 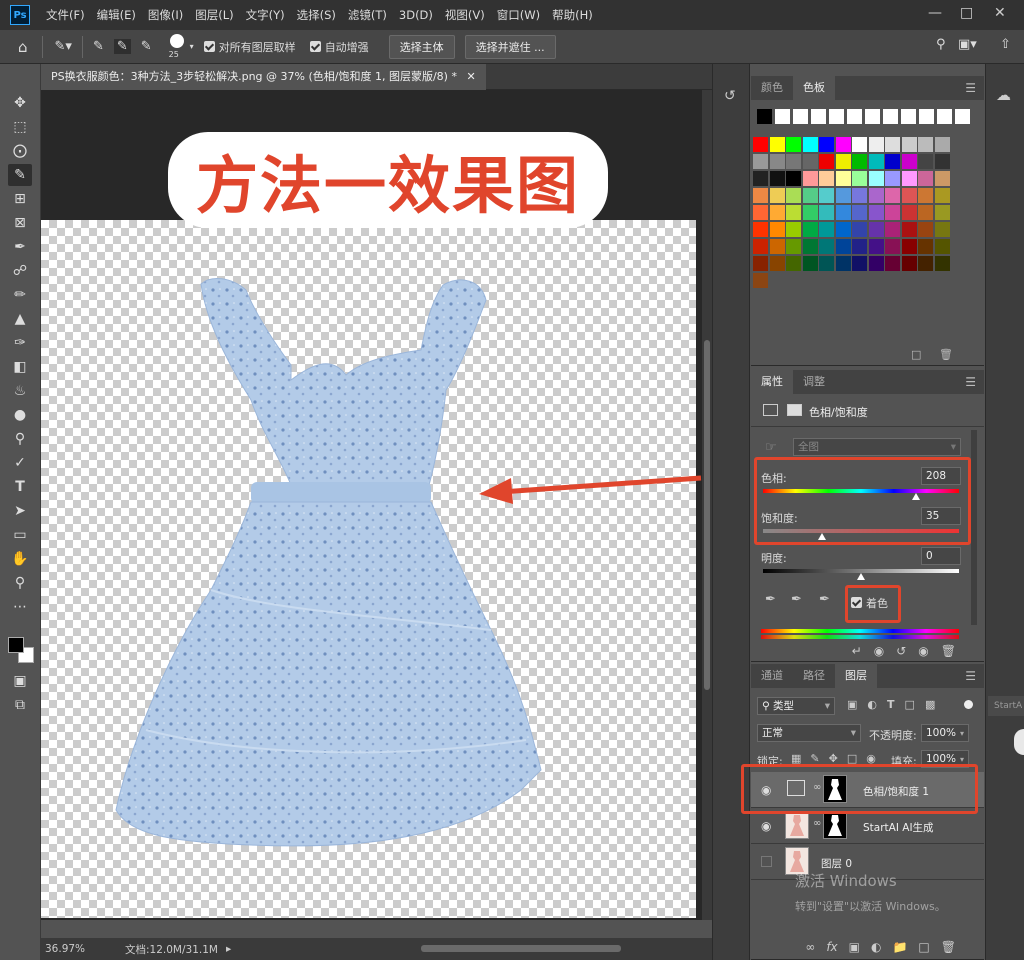 What do you see at coordinates (941, 44) in the screenshot?
I see `search-icon: ⚲` at bounding box center [941, 44].